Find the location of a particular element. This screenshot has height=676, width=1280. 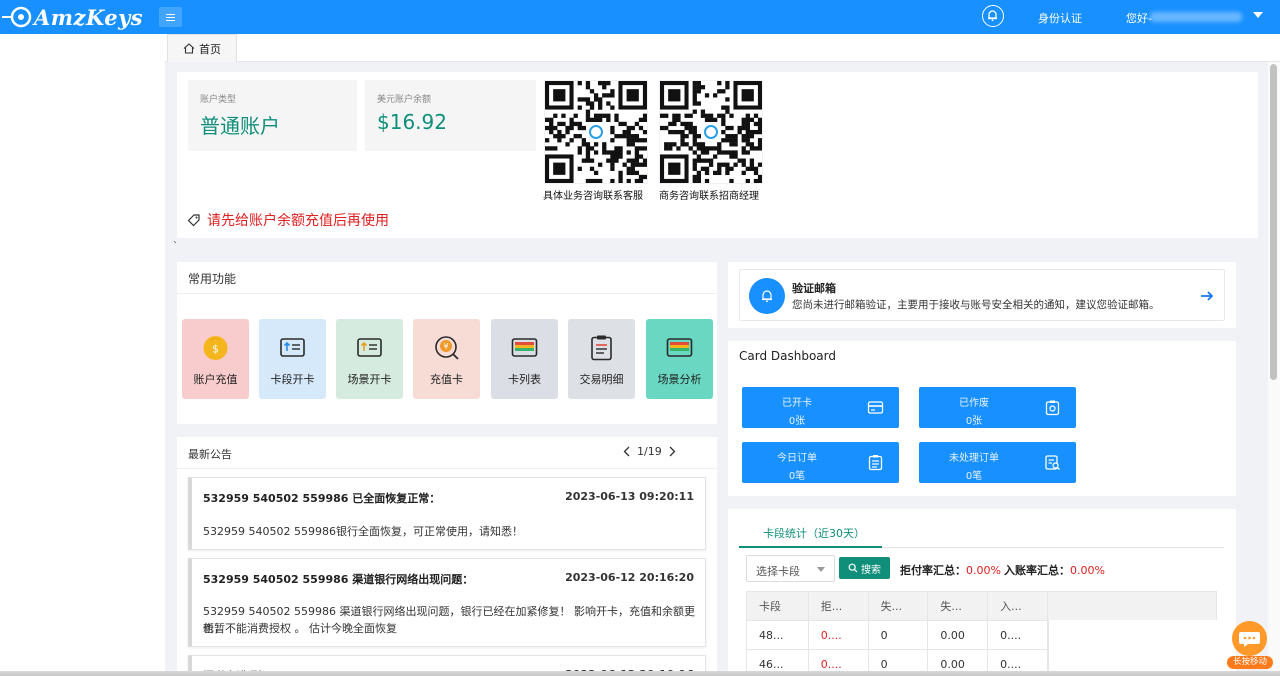

dash-tile-pending-orders: 未处理订单 0笔 is located at coordinates (997, 462).